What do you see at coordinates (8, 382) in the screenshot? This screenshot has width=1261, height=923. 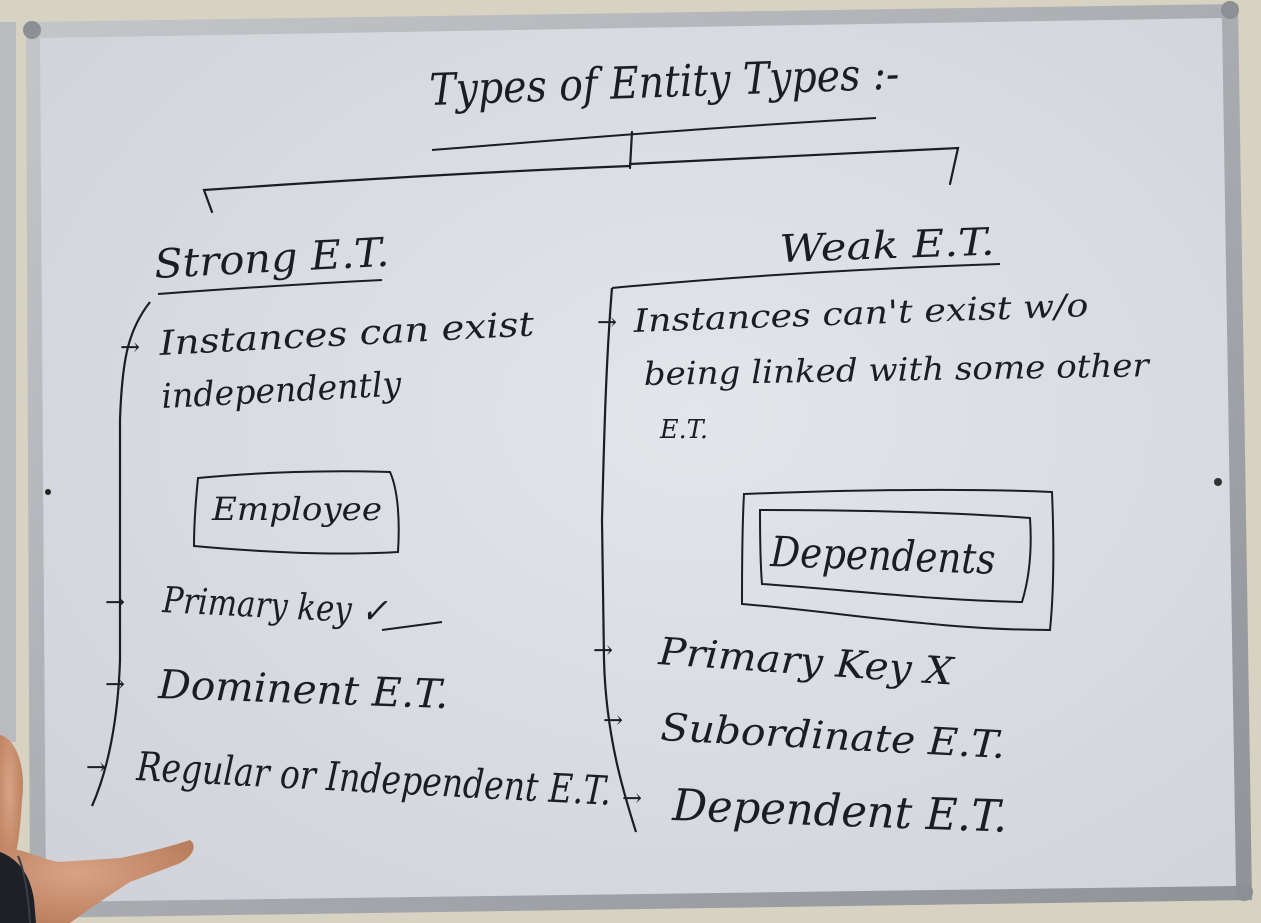 I see `adjacent-board-edge` at bounding box center [8, 382].